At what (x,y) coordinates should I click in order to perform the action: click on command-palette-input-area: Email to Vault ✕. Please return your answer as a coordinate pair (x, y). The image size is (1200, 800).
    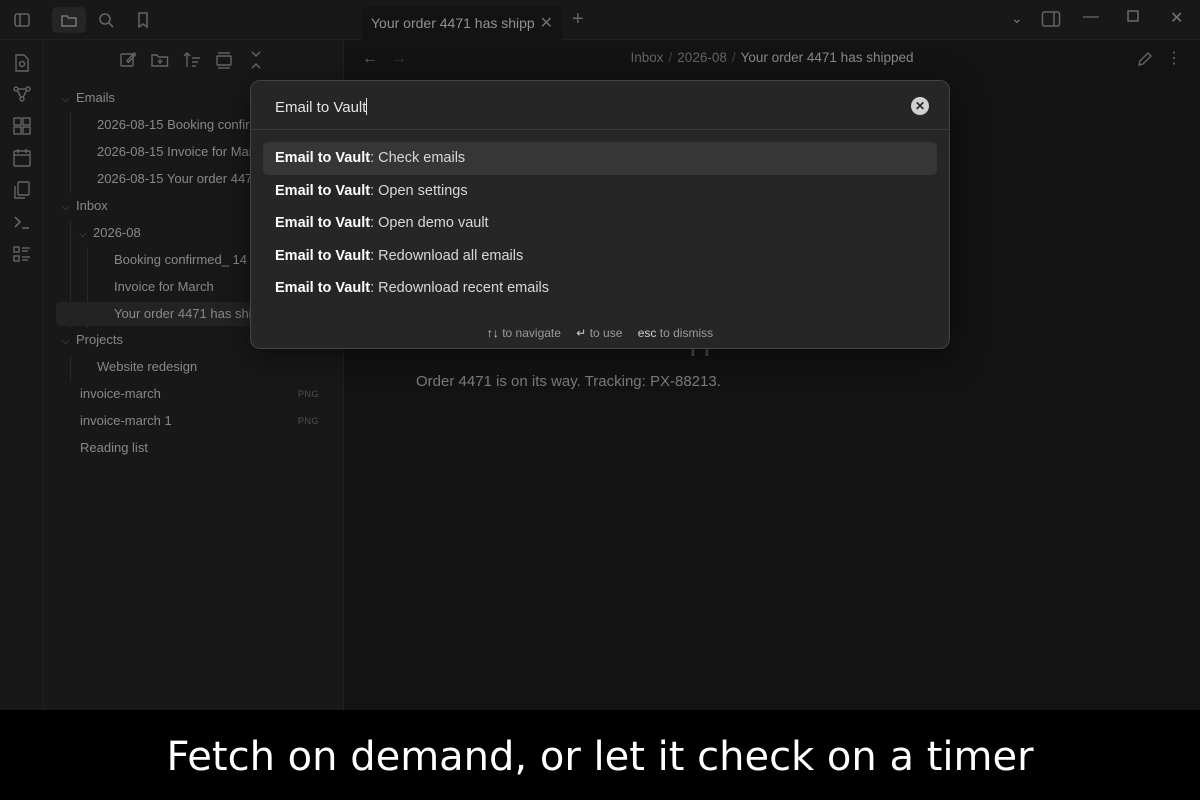
    Looking at the image, I should click on (600, 105).